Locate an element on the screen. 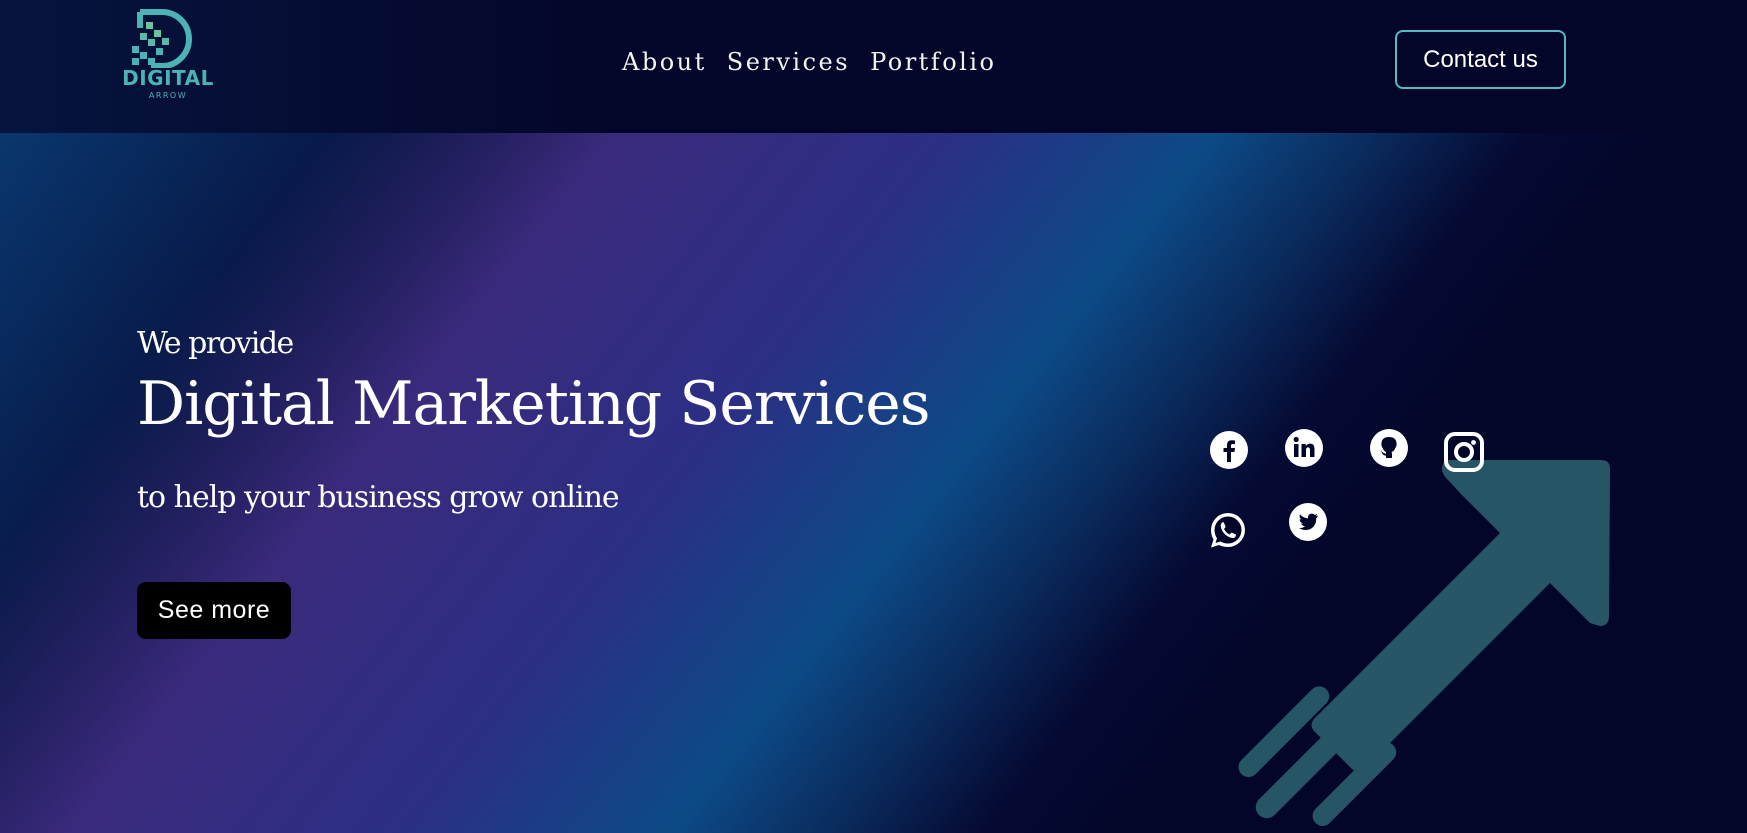 This screenshot has height=833, width=1747. linkedin-glyph is located at coordinates (1304, 448).